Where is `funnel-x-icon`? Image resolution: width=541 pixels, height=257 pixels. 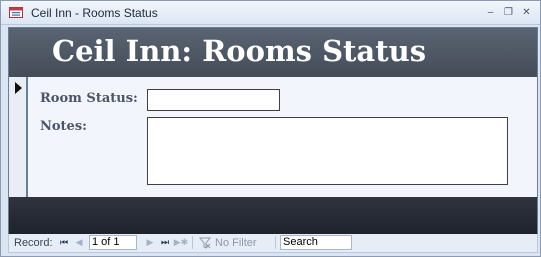 funnel-x-icon is located at coordinates (205, 243).